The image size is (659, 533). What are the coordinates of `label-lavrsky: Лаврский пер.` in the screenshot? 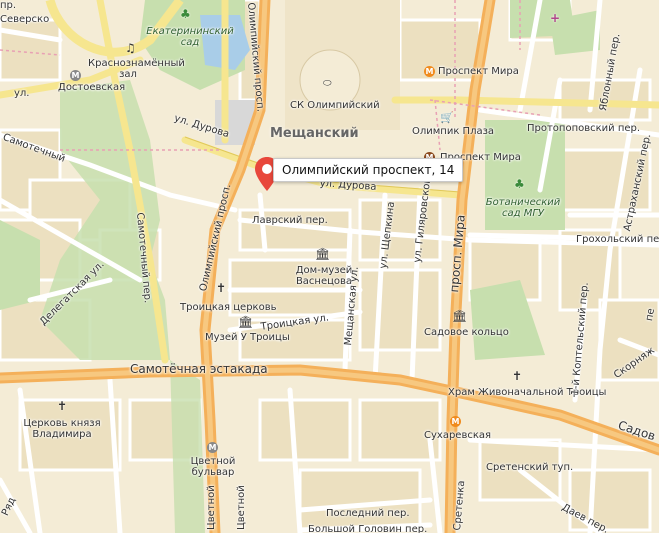 It's located at (290, 220).